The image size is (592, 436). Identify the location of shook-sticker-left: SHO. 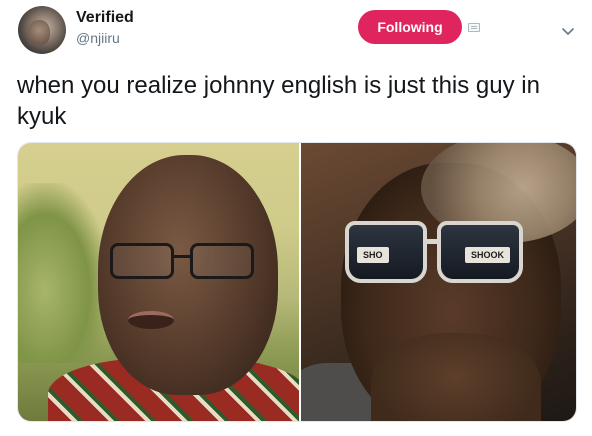
(373, 255).